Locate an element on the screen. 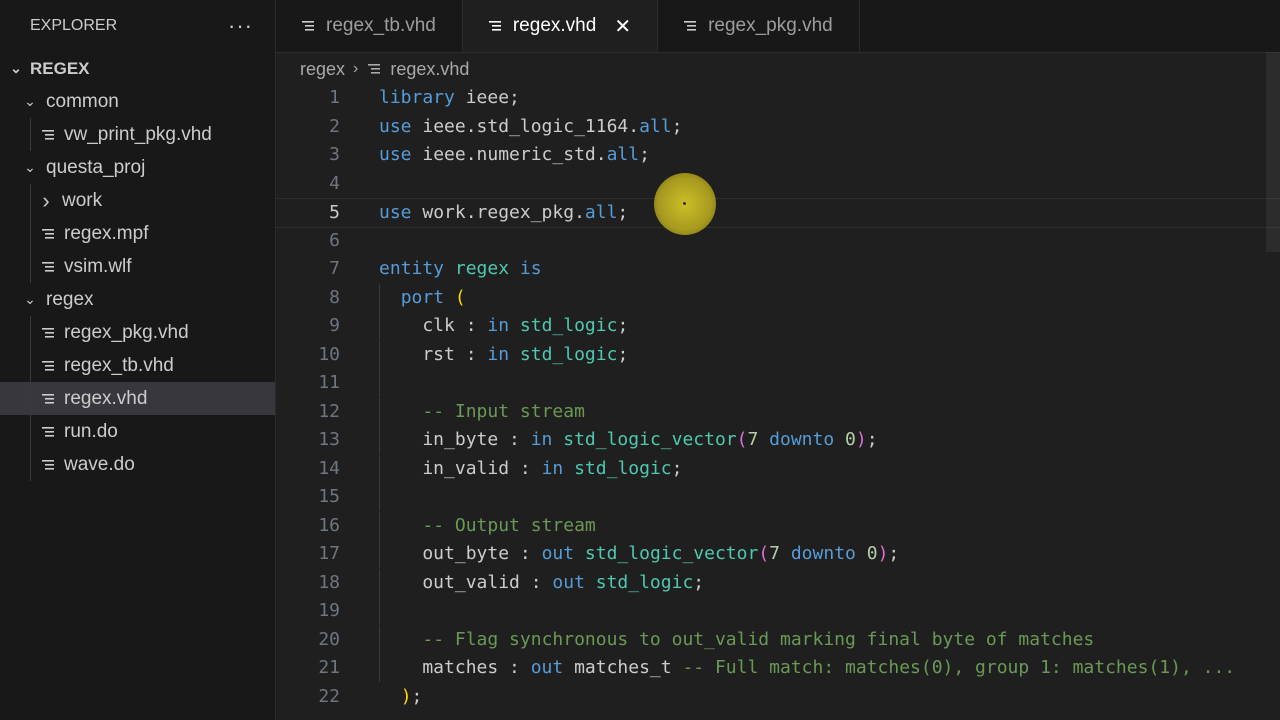  code-line: 3 use ieee.numeric_std.all; is located at coordinates (778, 155).